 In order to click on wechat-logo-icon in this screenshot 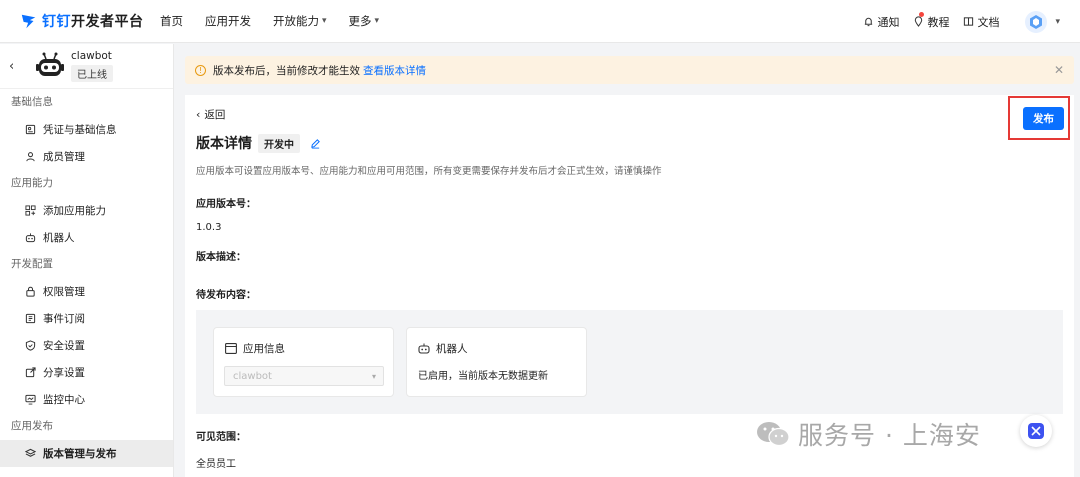, I will do `click(773, 434)`.